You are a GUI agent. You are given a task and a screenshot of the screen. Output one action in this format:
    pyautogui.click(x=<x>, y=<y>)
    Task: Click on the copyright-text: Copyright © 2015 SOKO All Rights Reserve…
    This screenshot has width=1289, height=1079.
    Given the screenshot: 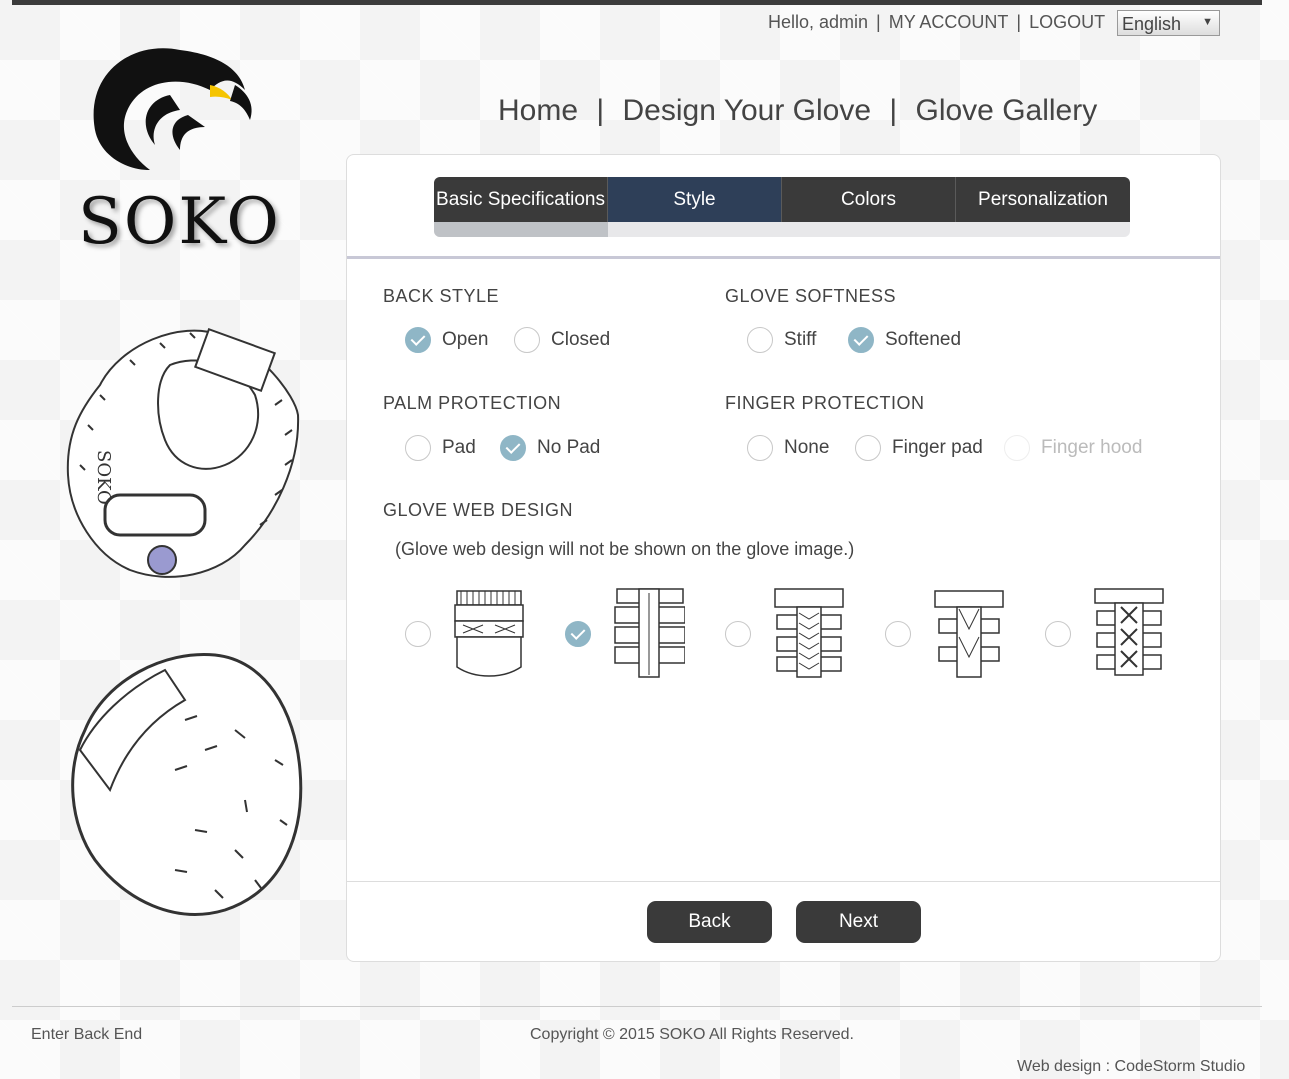 What is the action you would take?
    pyautogui.click(x=692, y=1034)
    